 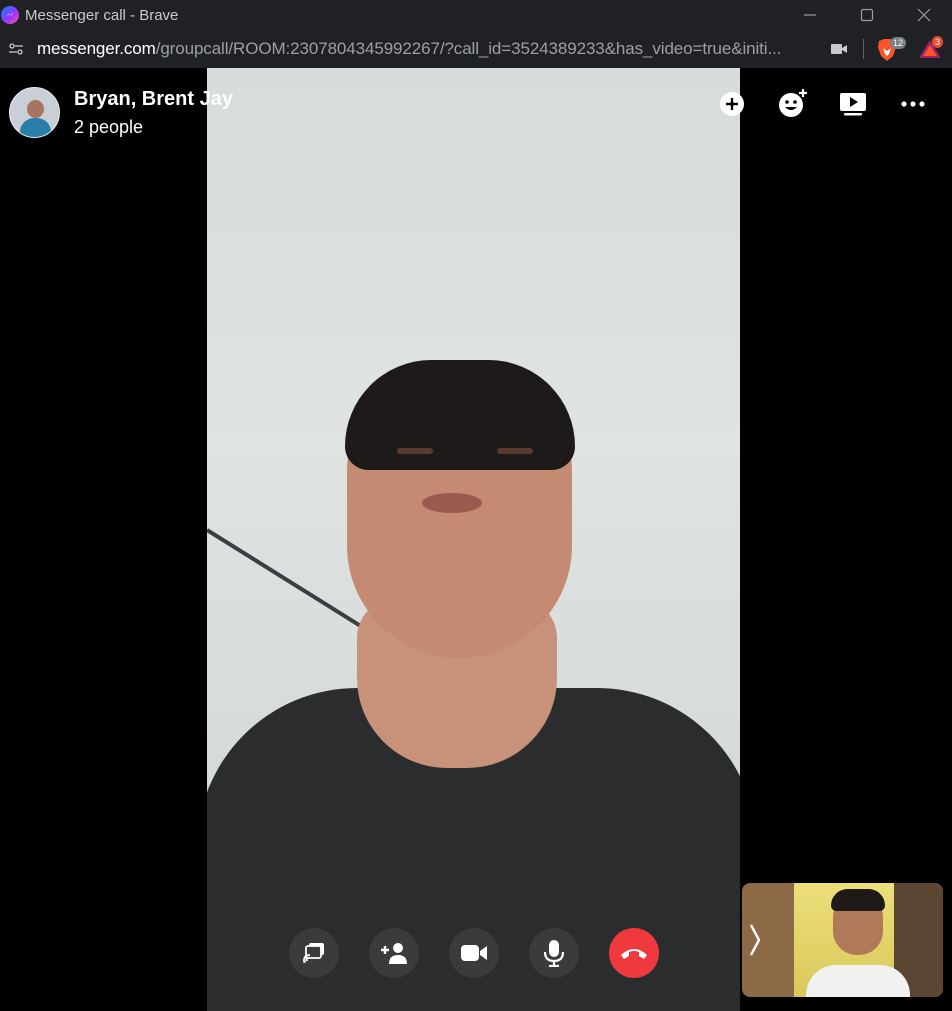 What do you see at coordinates (35, 109) in the screenshot?
I see `avatar-face` at bounding box center [35, 109].